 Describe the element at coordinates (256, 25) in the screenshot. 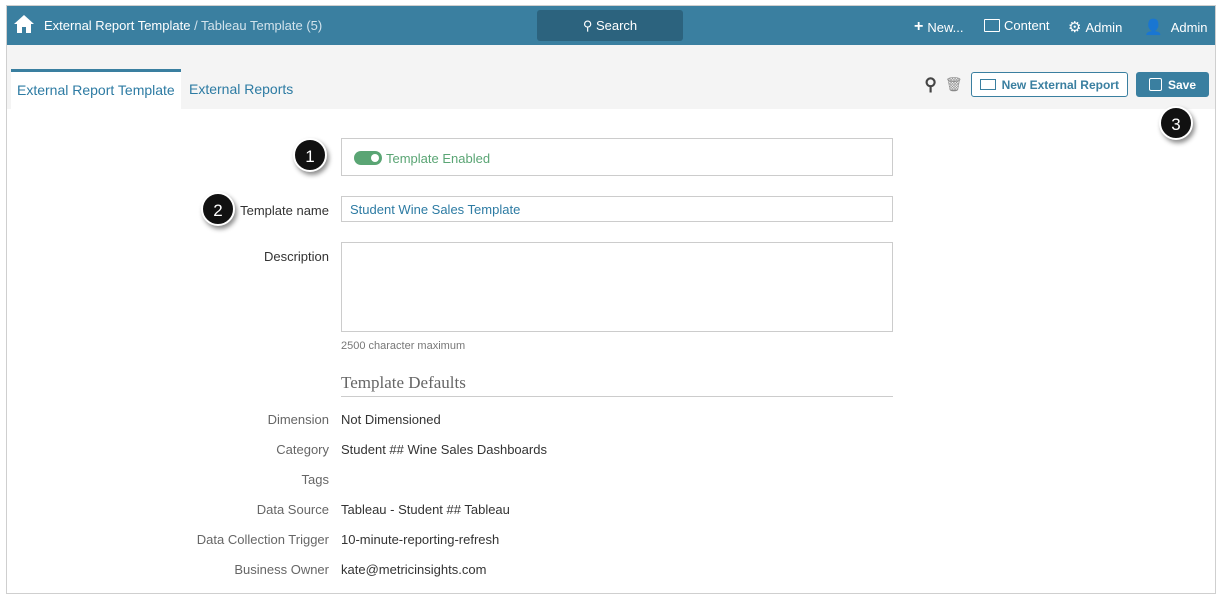

I see `breadcrumb-sub: / Tableau Template (5)` at that location.